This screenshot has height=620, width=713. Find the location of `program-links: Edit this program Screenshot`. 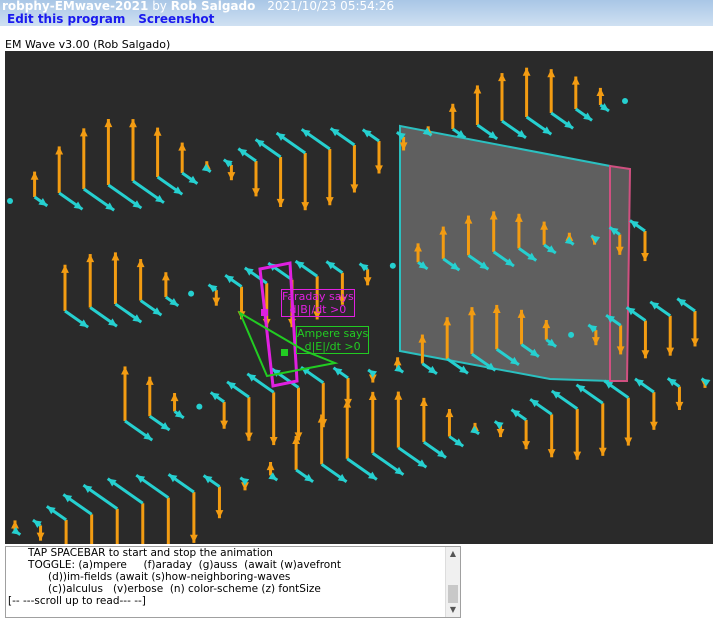

program-links: Edit this program Screenshot is located at coordinates (115, 19).